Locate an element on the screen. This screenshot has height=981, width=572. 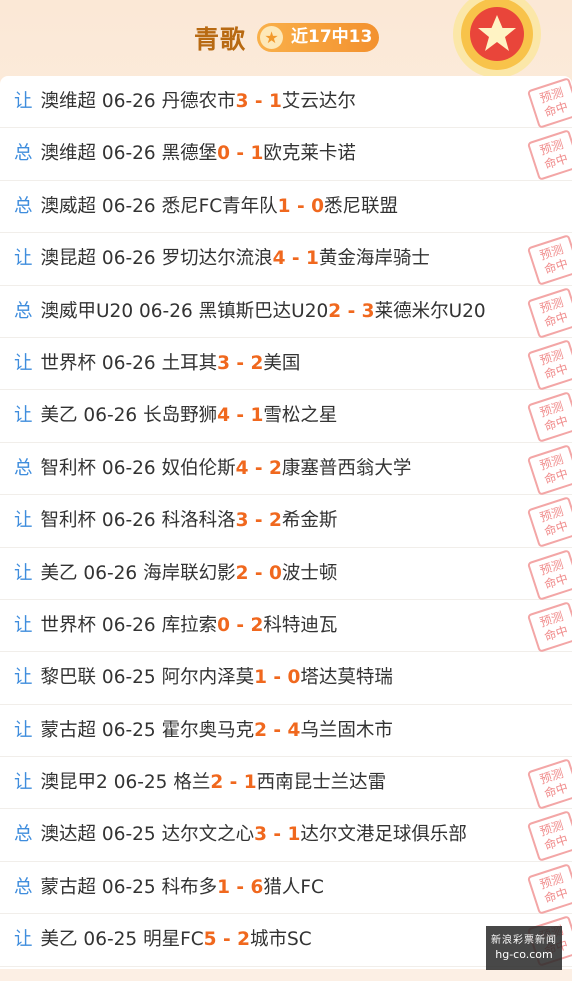
match-row: 总澳威超 06-26 悉尼FC青年队1 - 0悉尼联盟 is located at coordinates (286, 207).